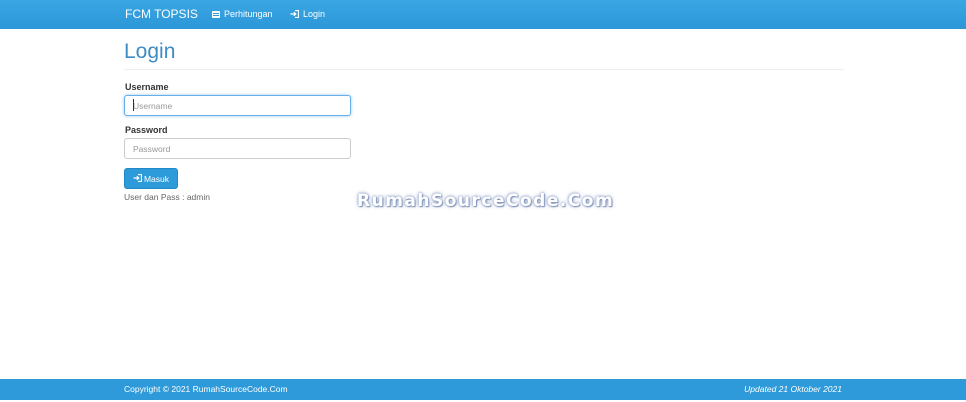  Describe the element at coordinates (206, 389) in the screenshot. I see `copyright-text: Copyright © 2021 RumahSourceCode.Com` at that location.